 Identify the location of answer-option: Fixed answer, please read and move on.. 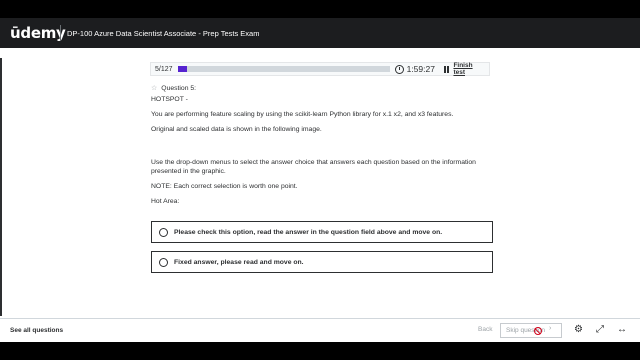
(322, 262).